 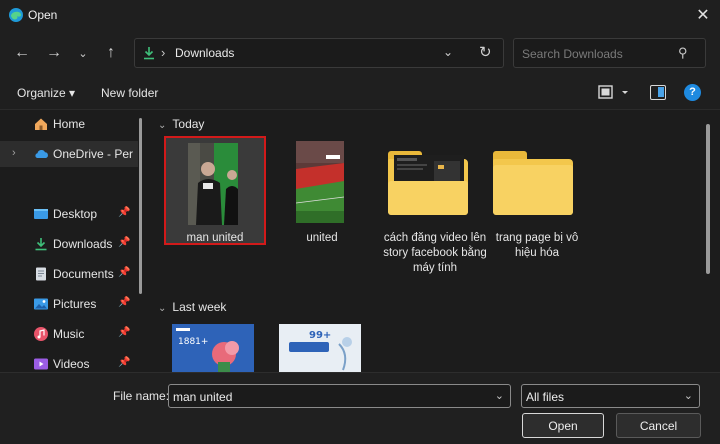 What do you see at coordinates (140, 206) in the screenshot?
I see `sidebar-scrollbar` at bounding box center [140, 206].